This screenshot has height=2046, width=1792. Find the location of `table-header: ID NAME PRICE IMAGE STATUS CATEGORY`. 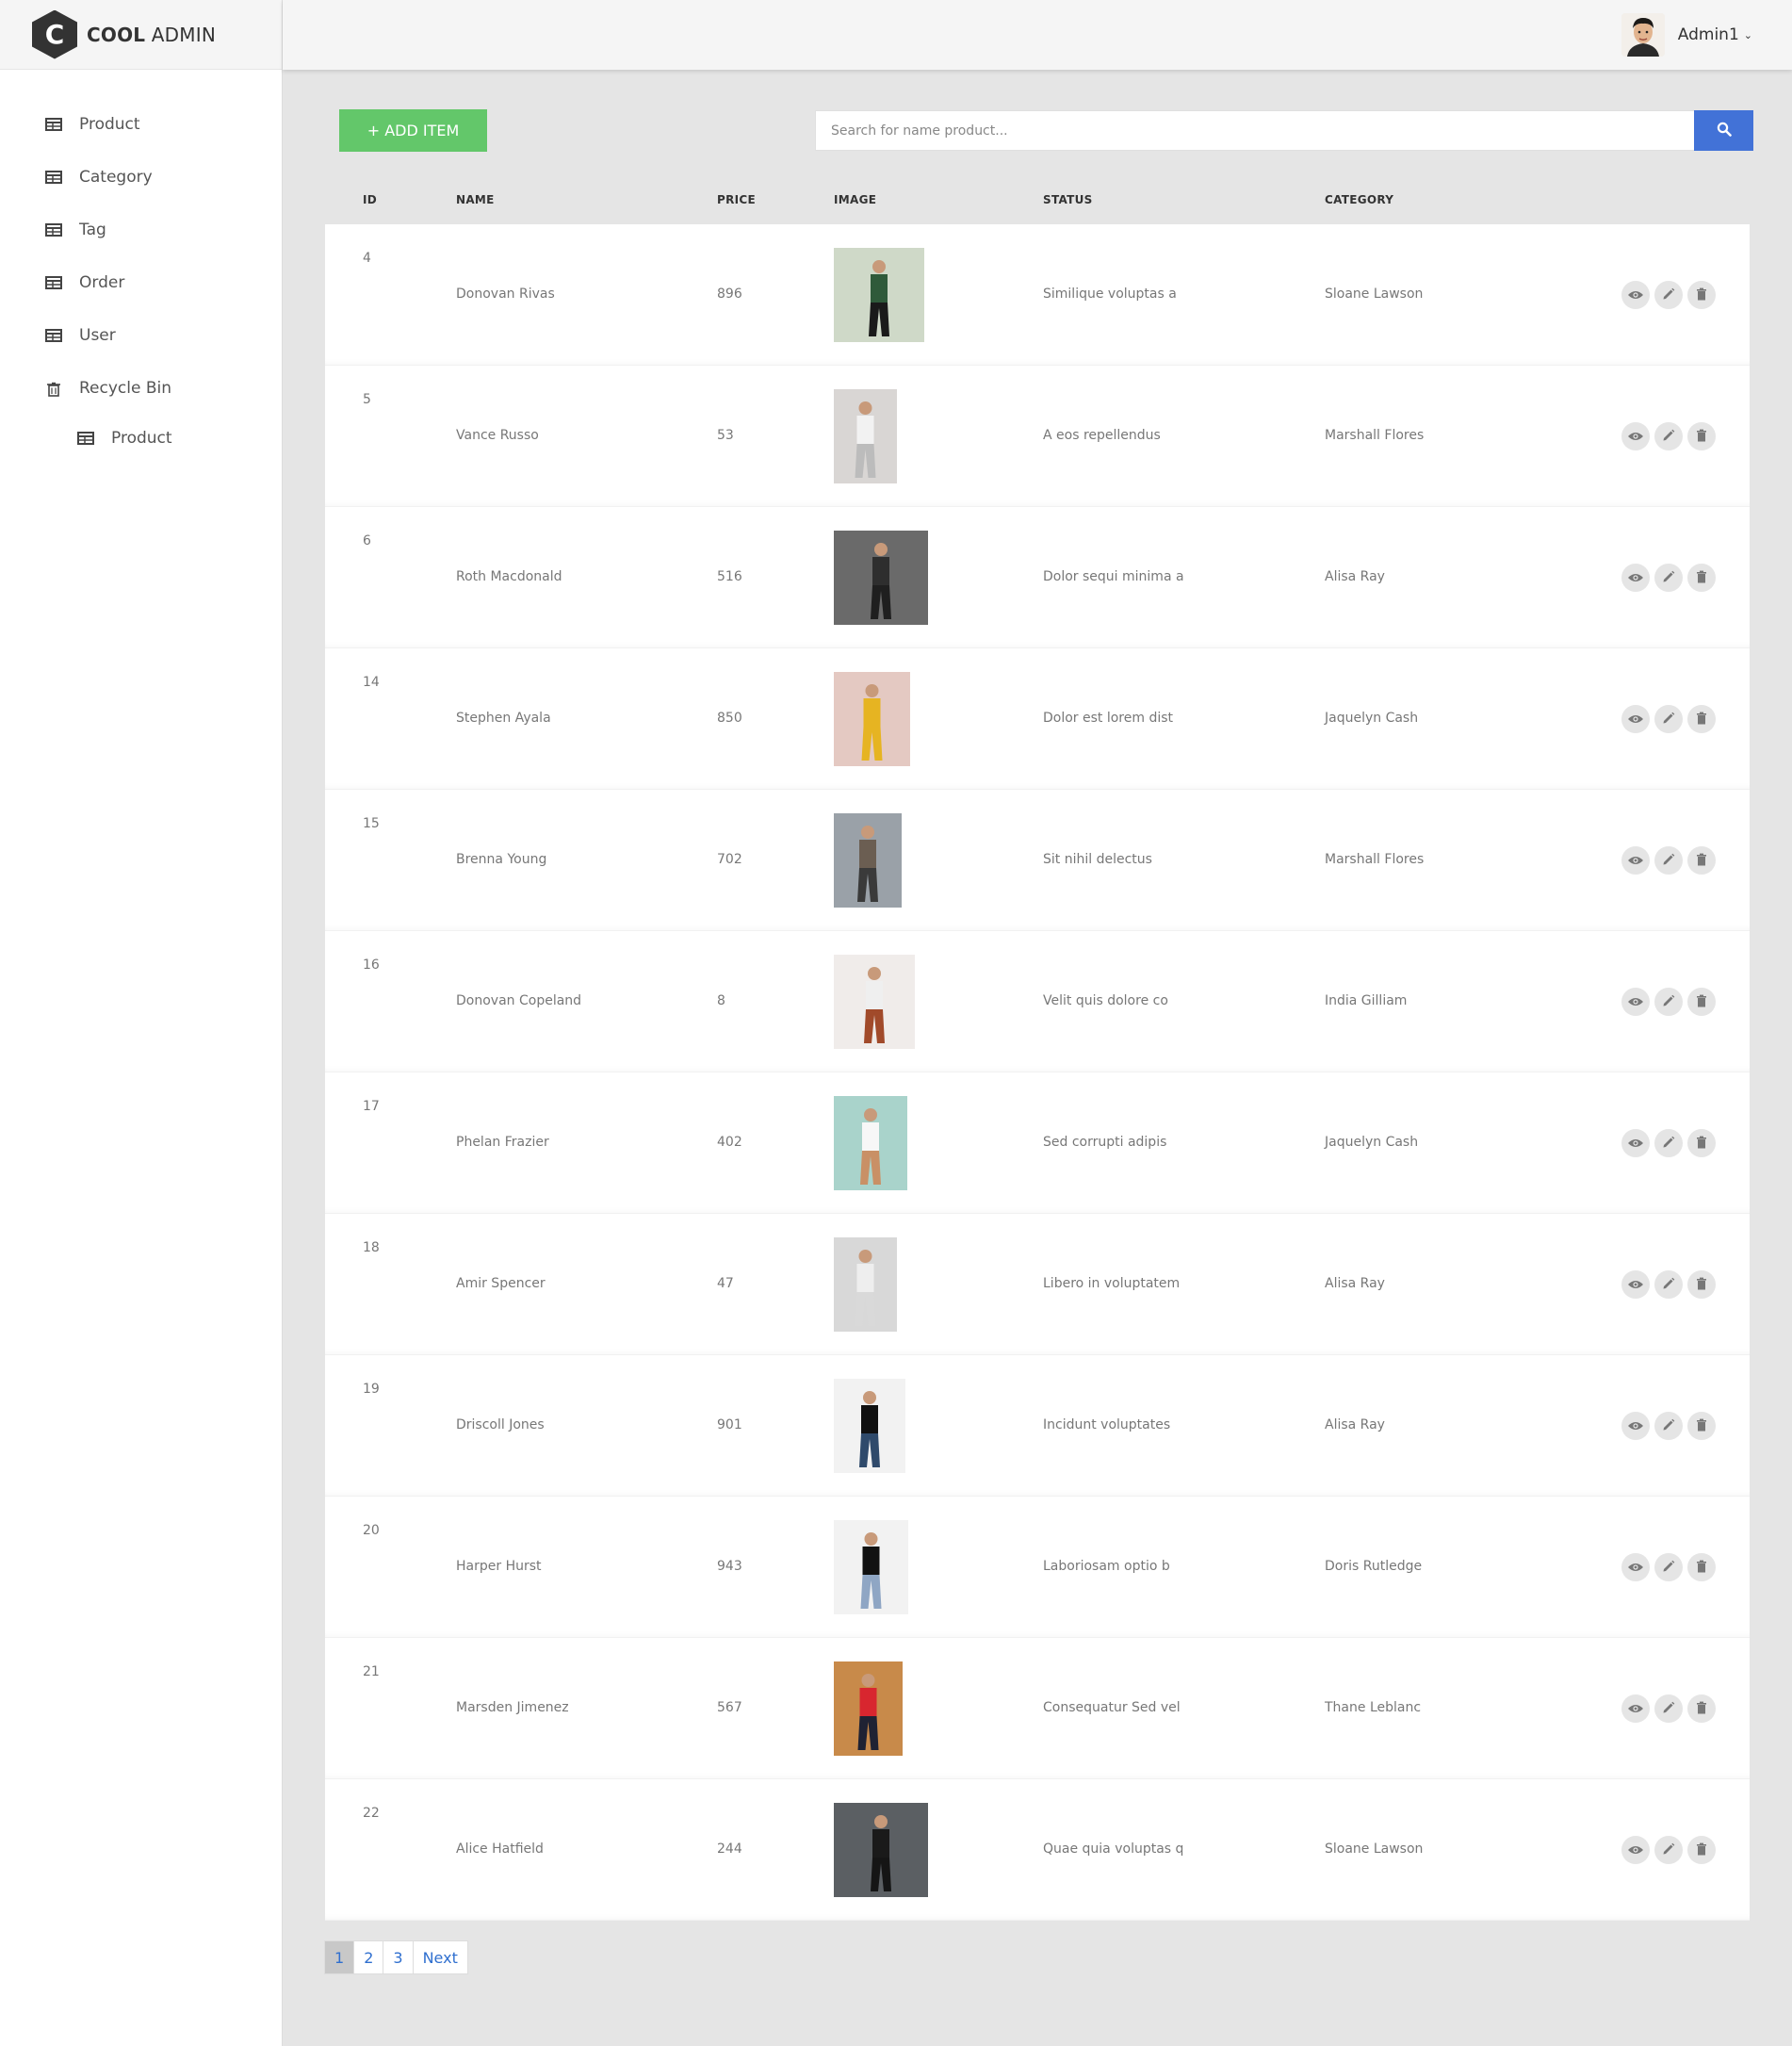

table-header: ID NAME PRICE IMAGE STATUS CATEGORY is located at coordinates (1037, 203).